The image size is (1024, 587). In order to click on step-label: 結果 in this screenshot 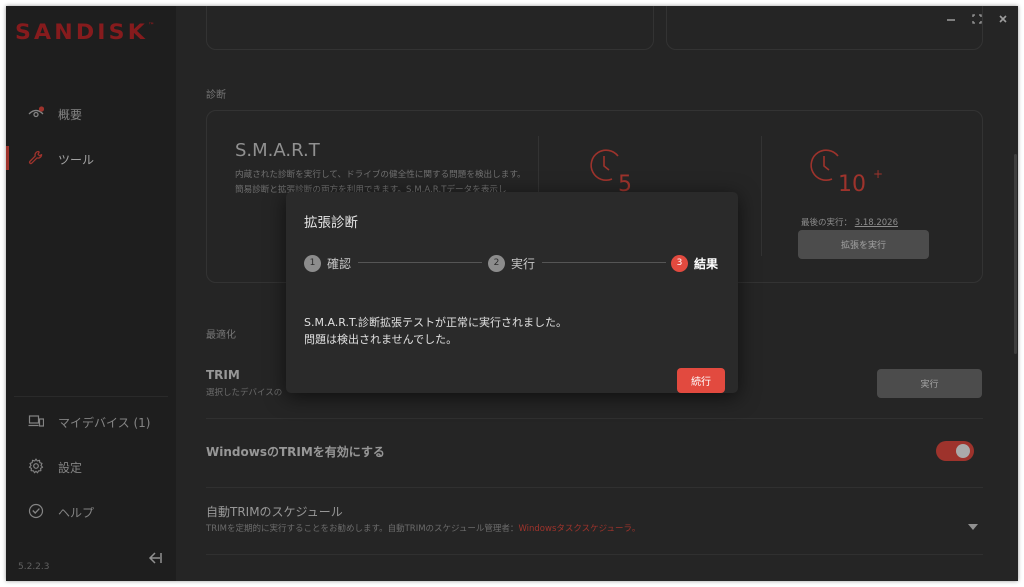, I will do `click(706, 263)`.